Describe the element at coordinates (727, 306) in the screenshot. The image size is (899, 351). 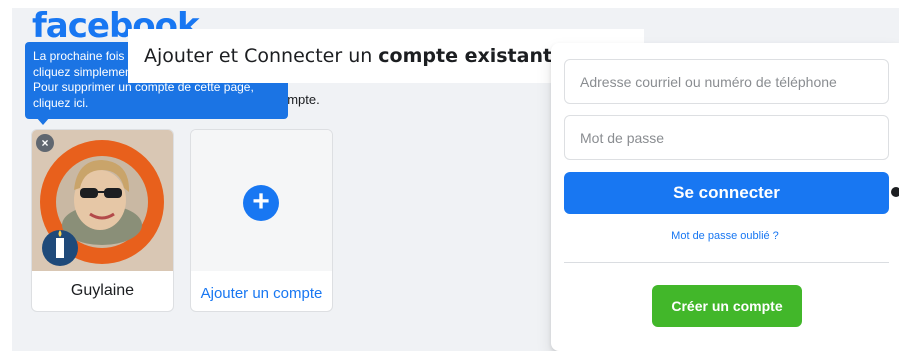
I see `create-account-button: Créer un compte` at that location.